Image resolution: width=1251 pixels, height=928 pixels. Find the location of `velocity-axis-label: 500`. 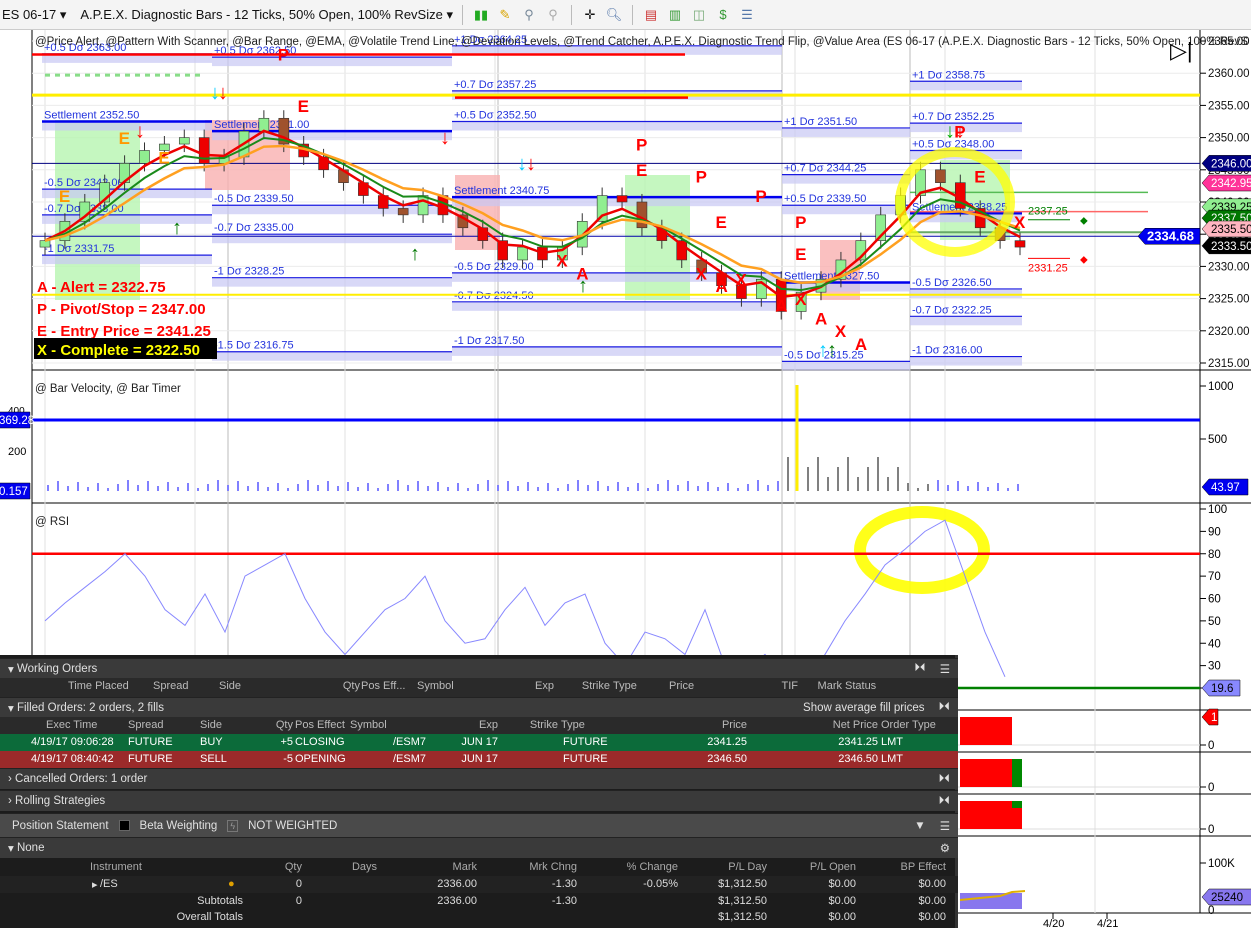

velocity-axis-label: 500 is located at coordinates (1217, 440).